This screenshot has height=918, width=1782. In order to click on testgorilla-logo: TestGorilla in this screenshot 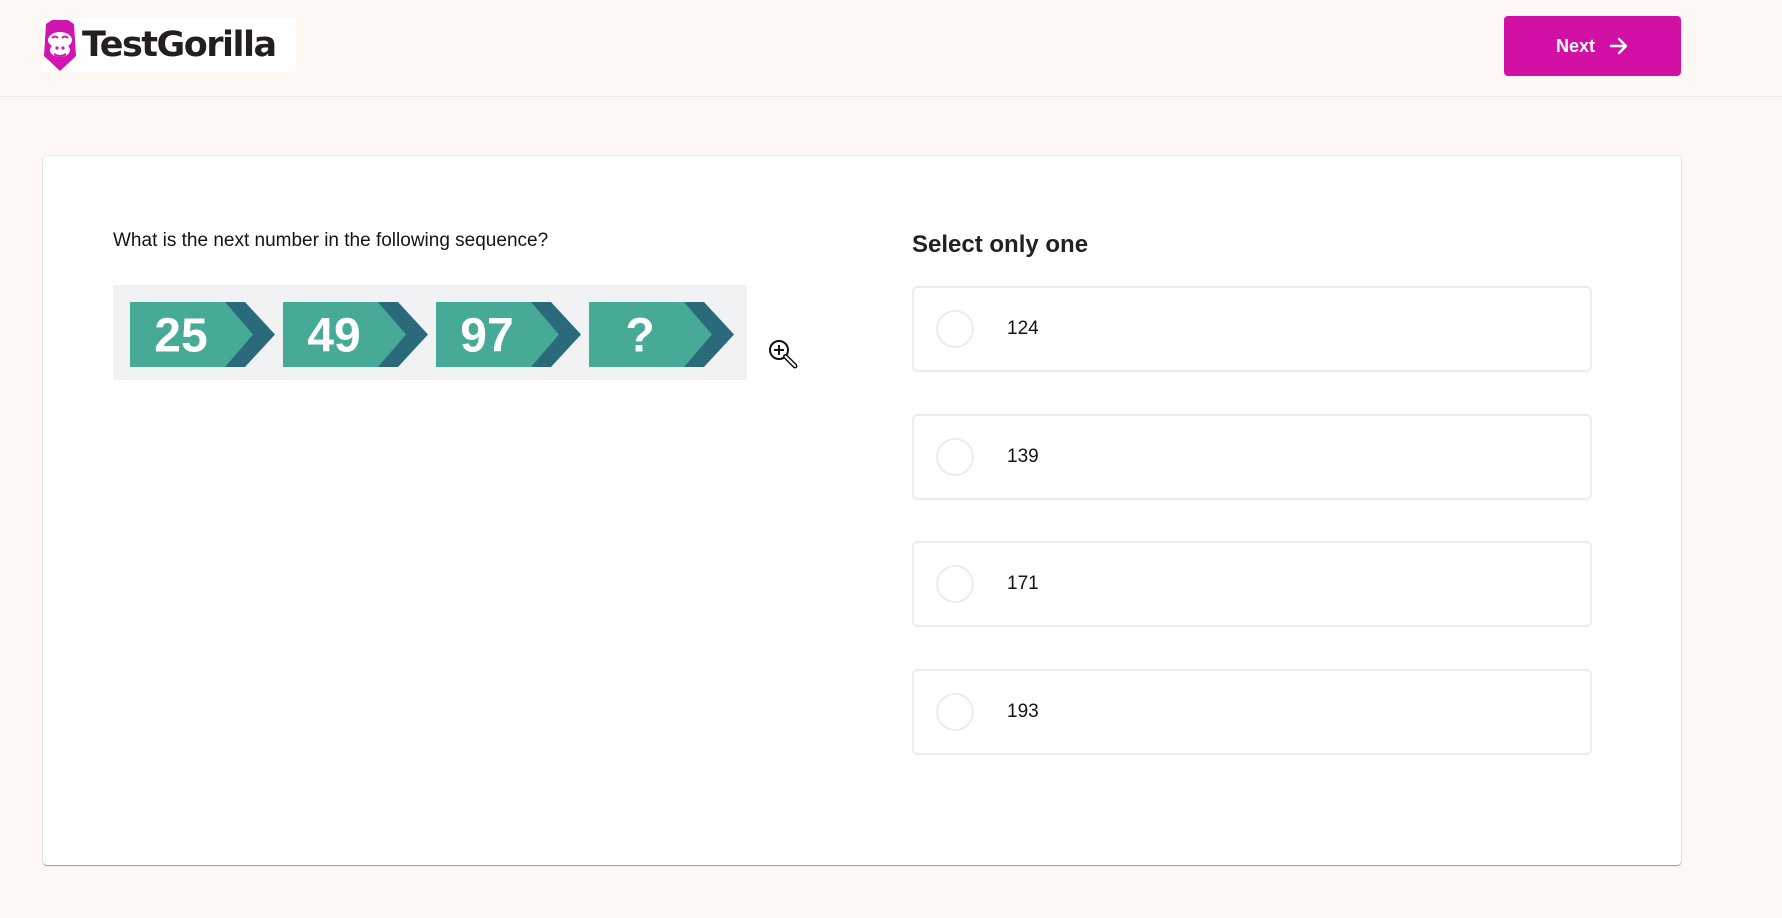, I will do `click(169, 45)`.